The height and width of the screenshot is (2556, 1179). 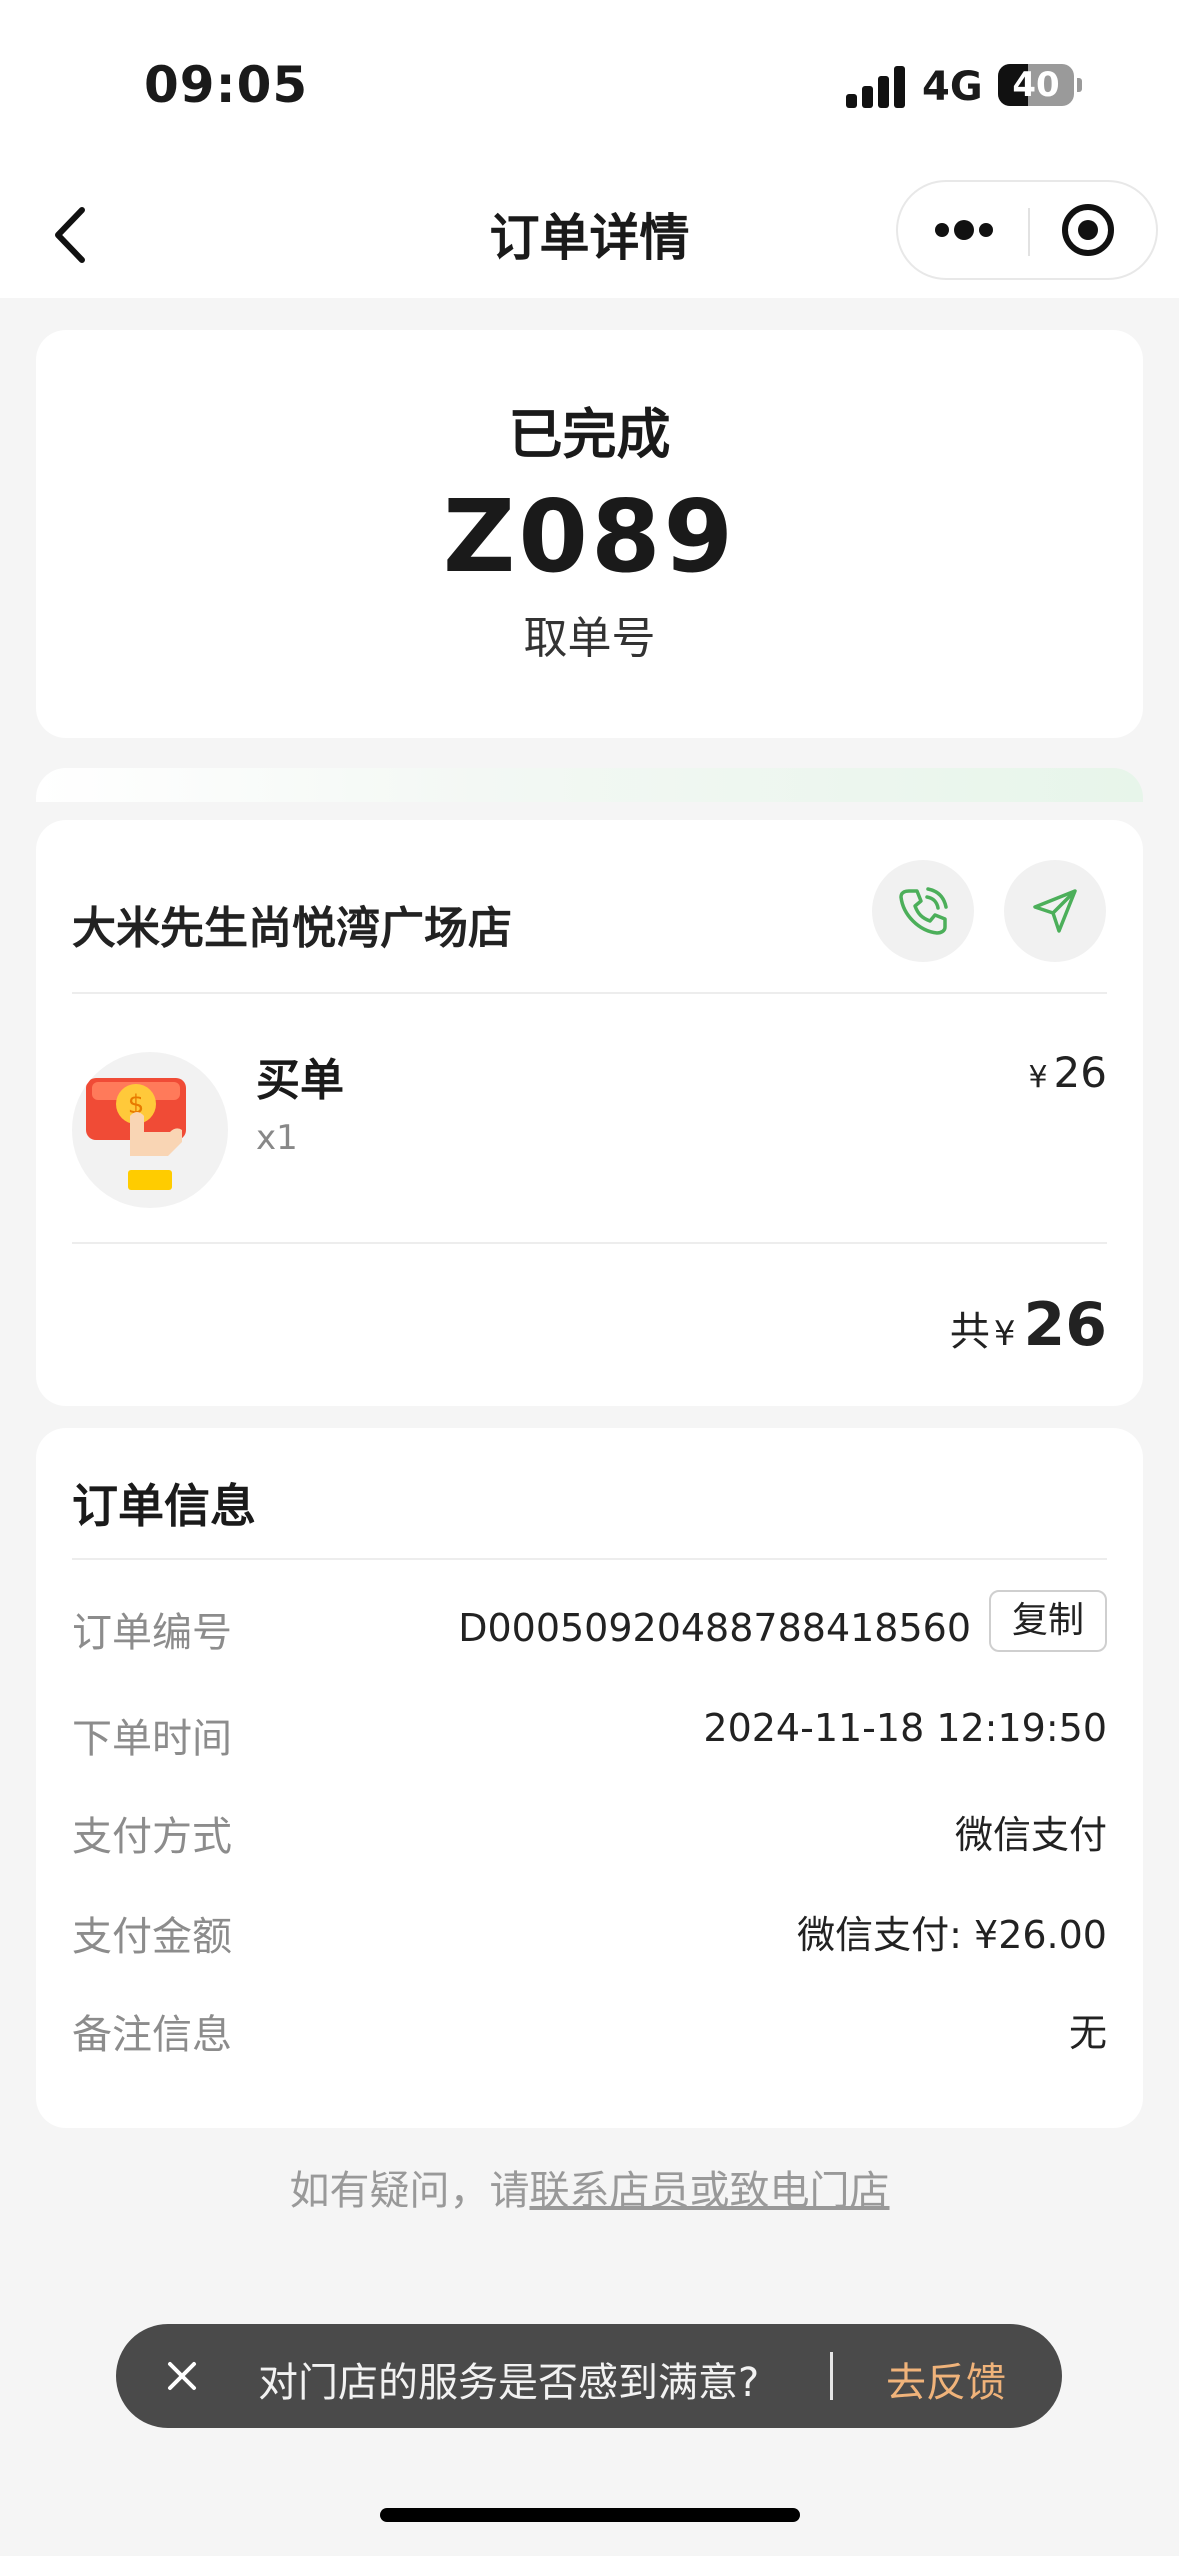 What do you see at coordinates (590, 2515) in the screenshot?
I see `home-indicator` at bounding box center [590, 2515].